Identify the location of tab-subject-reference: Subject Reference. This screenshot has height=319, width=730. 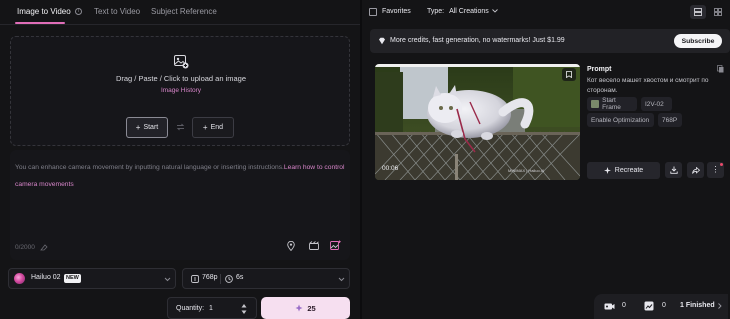
(184, 11).